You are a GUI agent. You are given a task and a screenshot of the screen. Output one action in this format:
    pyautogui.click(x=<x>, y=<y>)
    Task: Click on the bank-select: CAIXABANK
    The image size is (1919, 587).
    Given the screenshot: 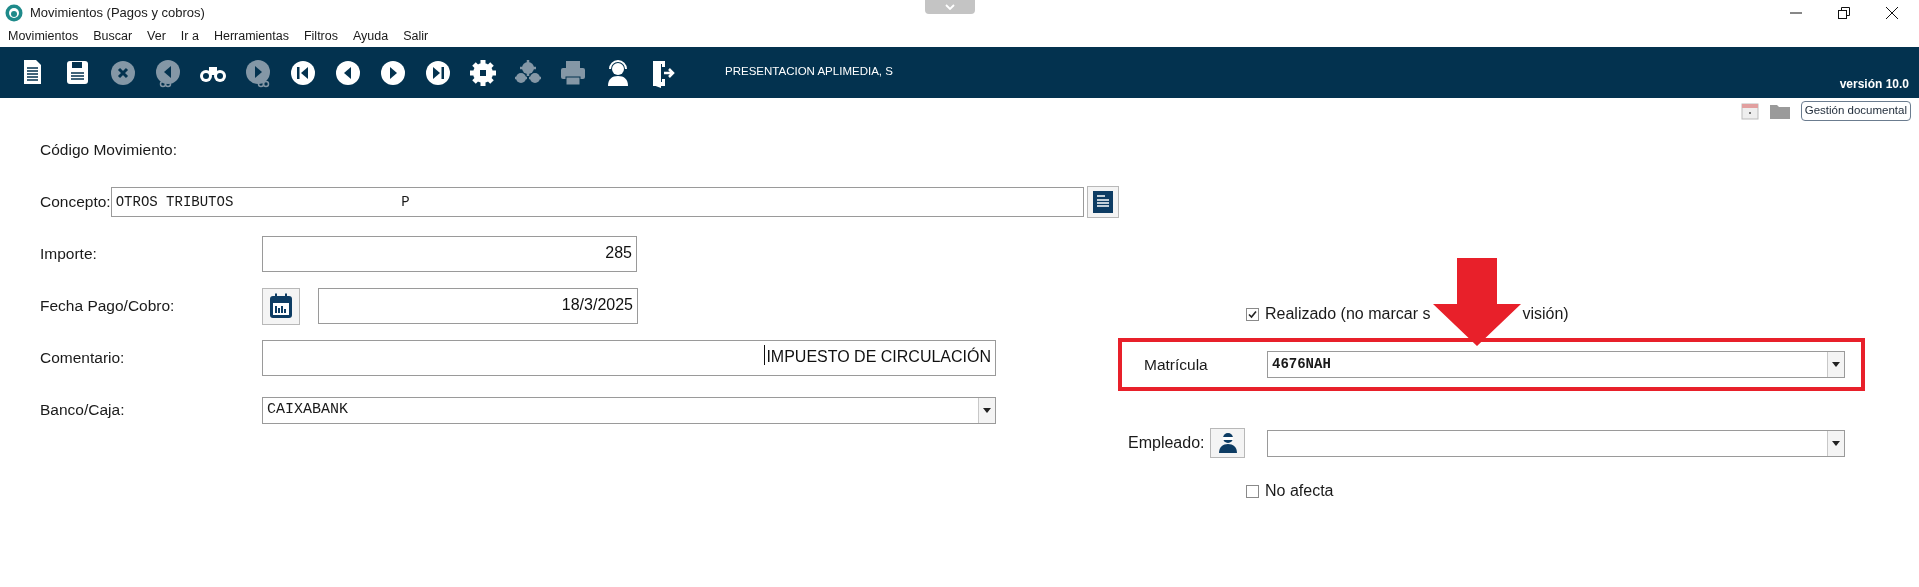 What is the action you would take?
    pyautogui.click(x=629, y=410)
    